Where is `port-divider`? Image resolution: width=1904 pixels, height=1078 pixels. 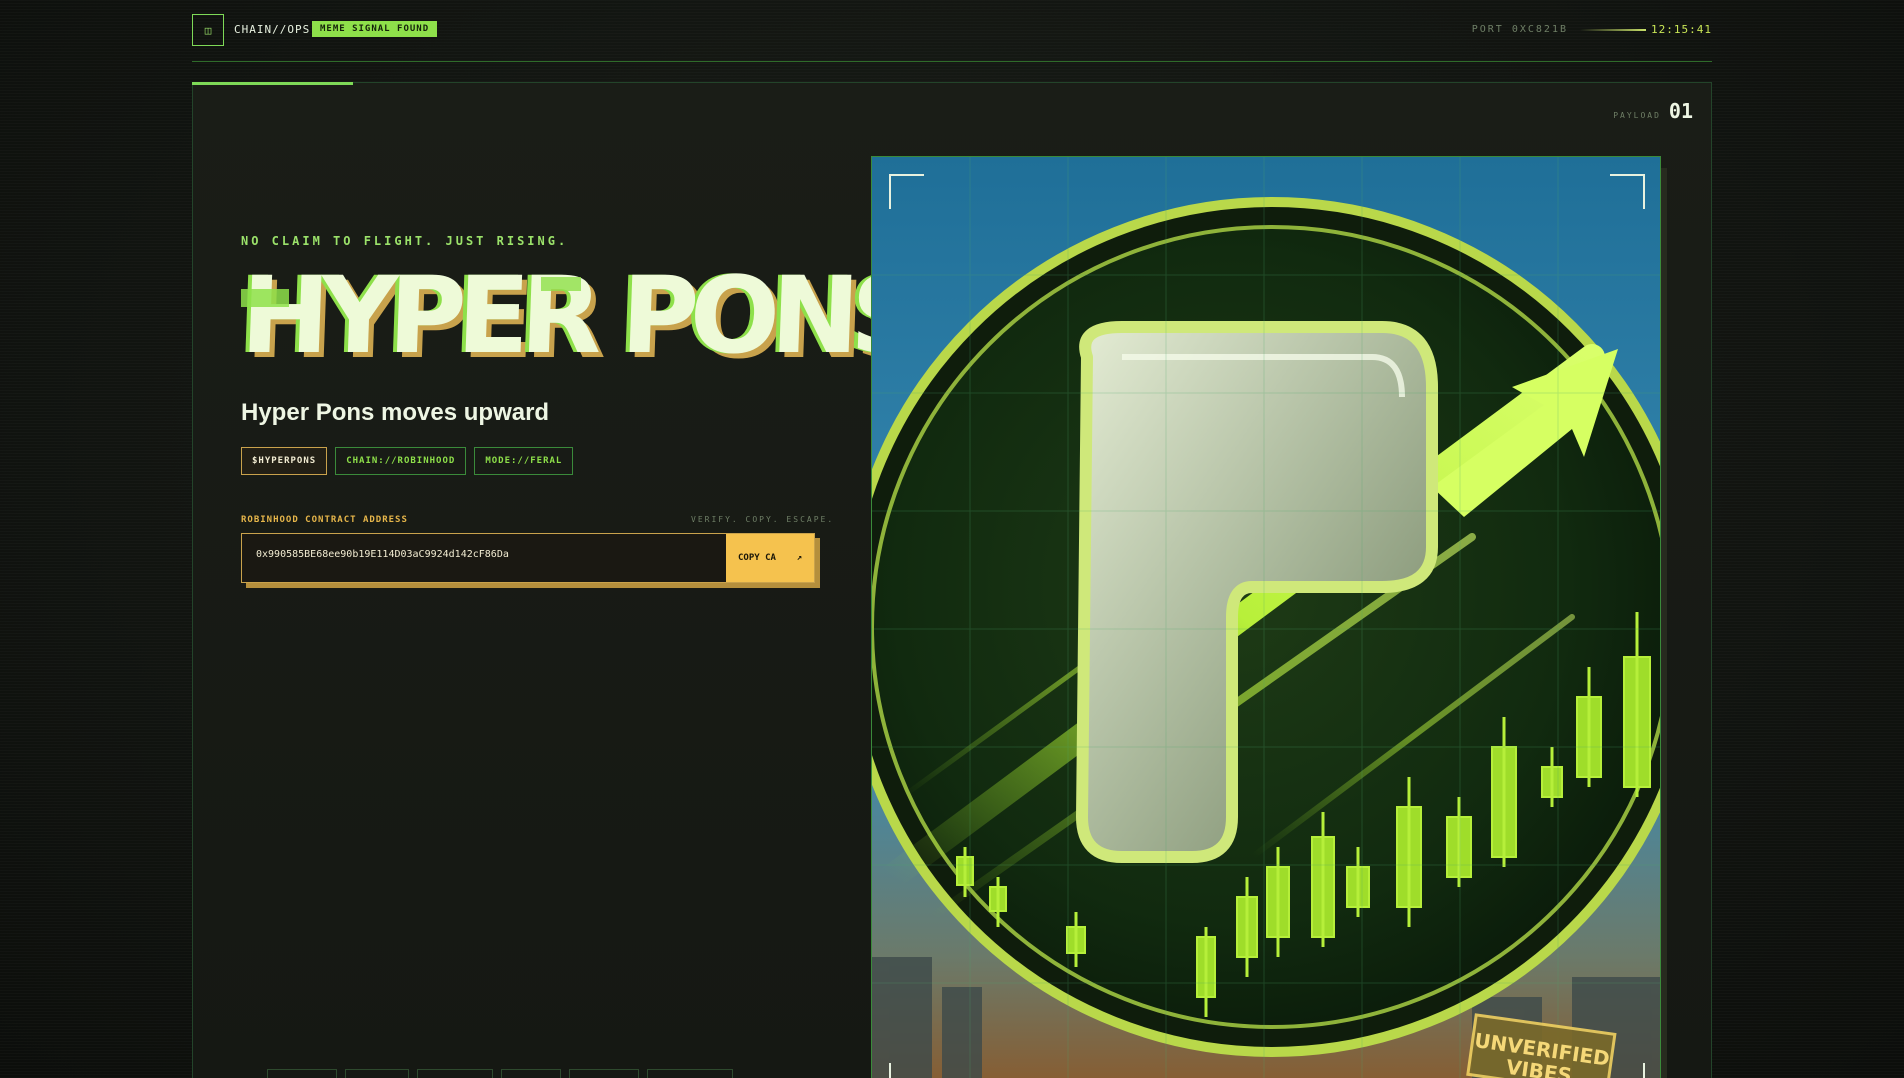 port-divider is located at coordinates (1613, 30).